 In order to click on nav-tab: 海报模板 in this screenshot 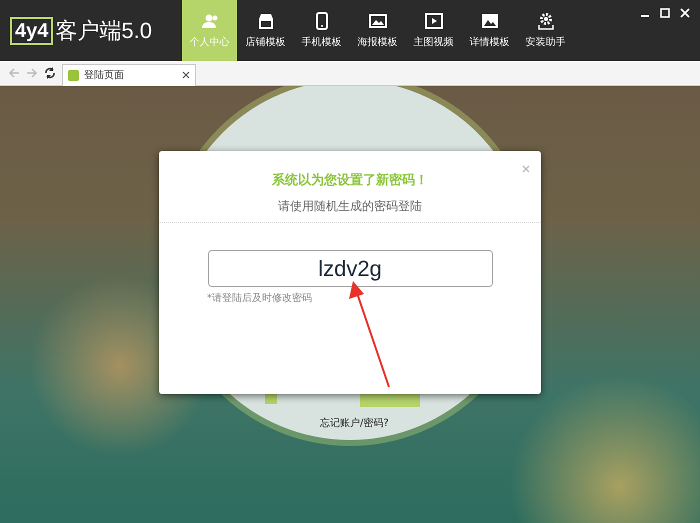, I will do `click(377, 30)`.